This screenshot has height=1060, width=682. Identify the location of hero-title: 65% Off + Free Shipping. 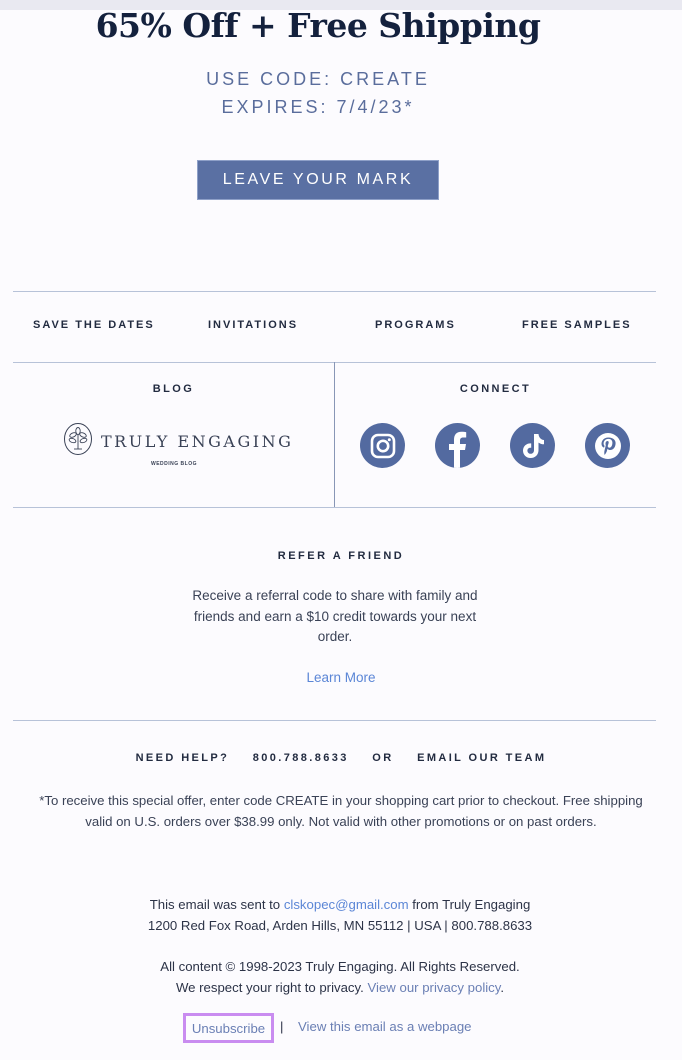
(318, 25).